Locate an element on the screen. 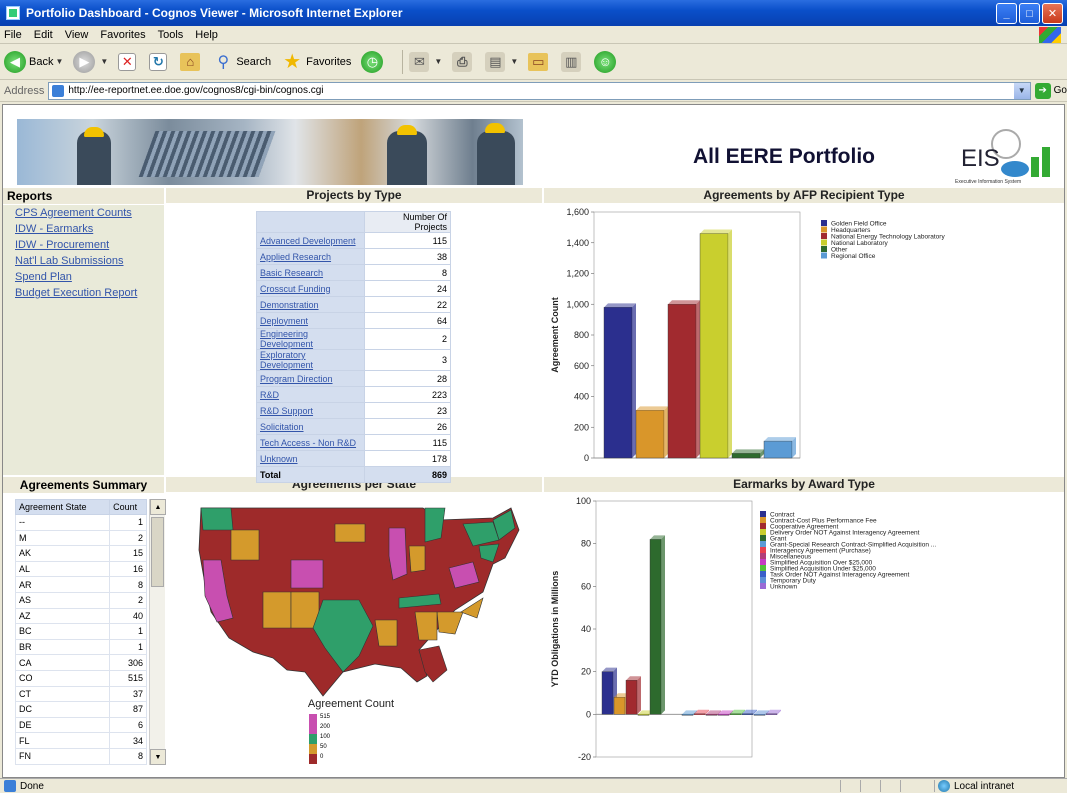 This screenshot has height=793, width=1067. project-type-link: Advanced Development is located at coordinates (308, 241).